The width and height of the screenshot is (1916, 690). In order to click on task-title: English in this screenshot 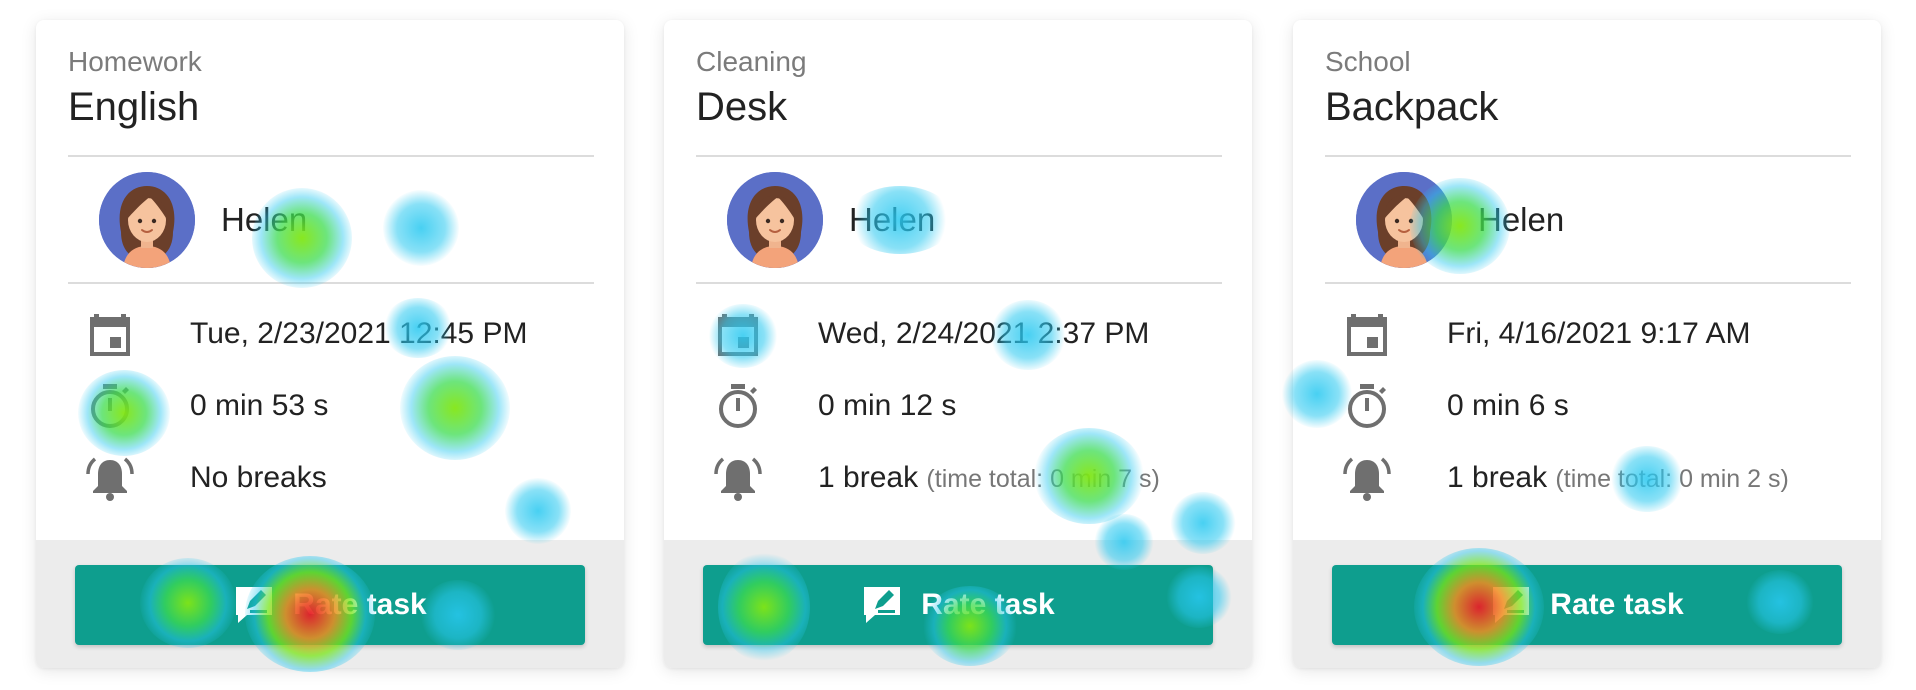, I will do `click(134, 107)`.